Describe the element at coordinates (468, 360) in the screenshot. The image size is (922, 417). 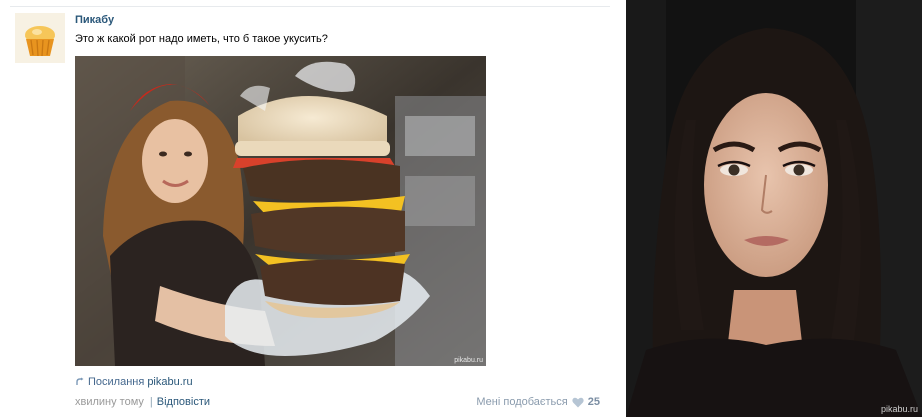
I see `photo-watermark: pikabu.ru` at that location.